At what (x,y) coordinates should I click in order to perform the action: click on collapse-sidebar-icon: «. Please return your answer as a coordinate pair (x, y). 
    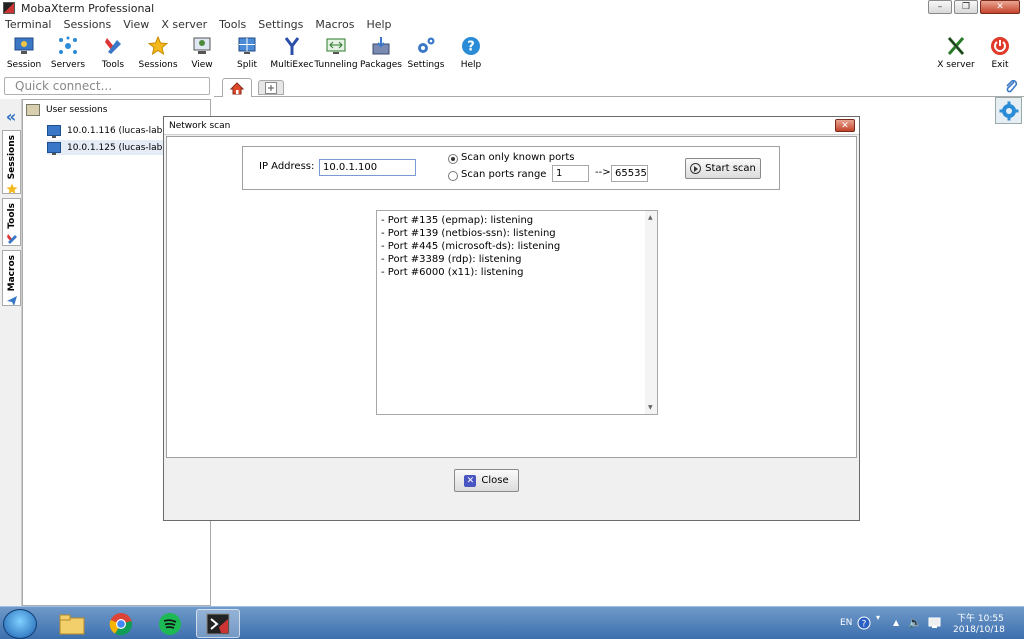
    Looking at the image, I should click on (11, 116).